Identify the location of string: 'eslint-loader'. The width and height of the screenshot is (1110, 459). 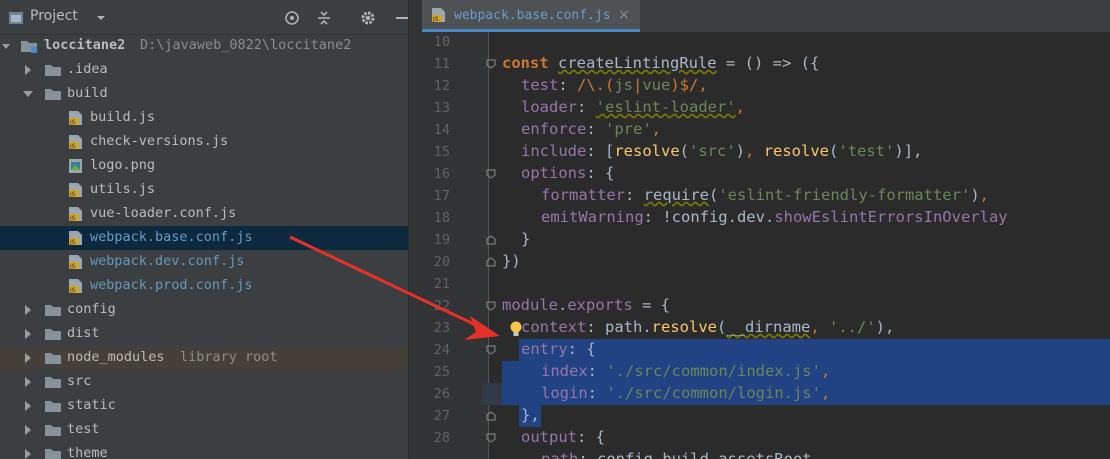
(665, 107).